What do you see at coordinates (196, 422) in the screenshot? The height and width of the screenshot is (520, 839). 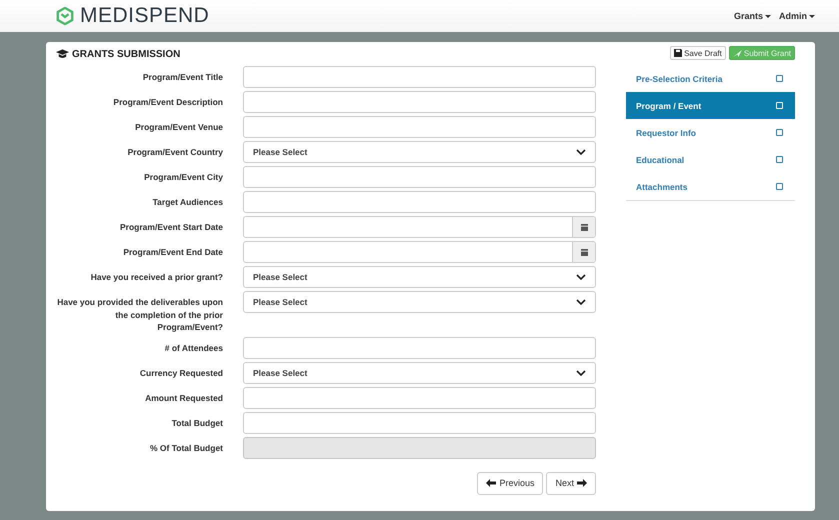 I see `field-label: Total Budget` at bounding box center [196, 422].